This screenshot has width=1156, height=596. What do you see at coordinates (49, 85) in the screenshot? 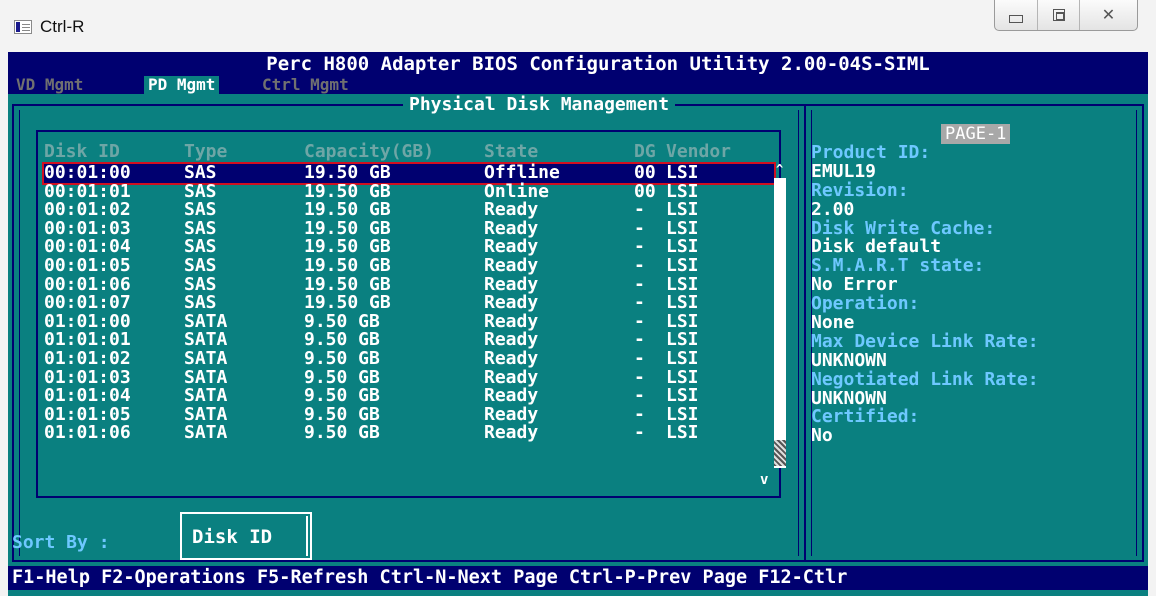
I see `tab-vd-mgmt: VD Mgmt` at bounding box center [49, 85].